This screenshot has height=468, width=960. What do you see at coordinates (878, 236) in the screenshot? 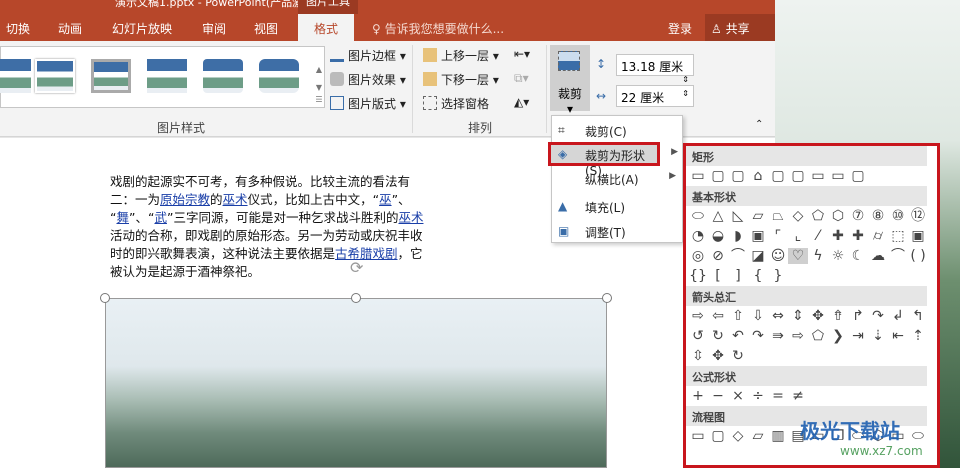
I see `shape-option: ⌭` at bounding box center [878, 236].